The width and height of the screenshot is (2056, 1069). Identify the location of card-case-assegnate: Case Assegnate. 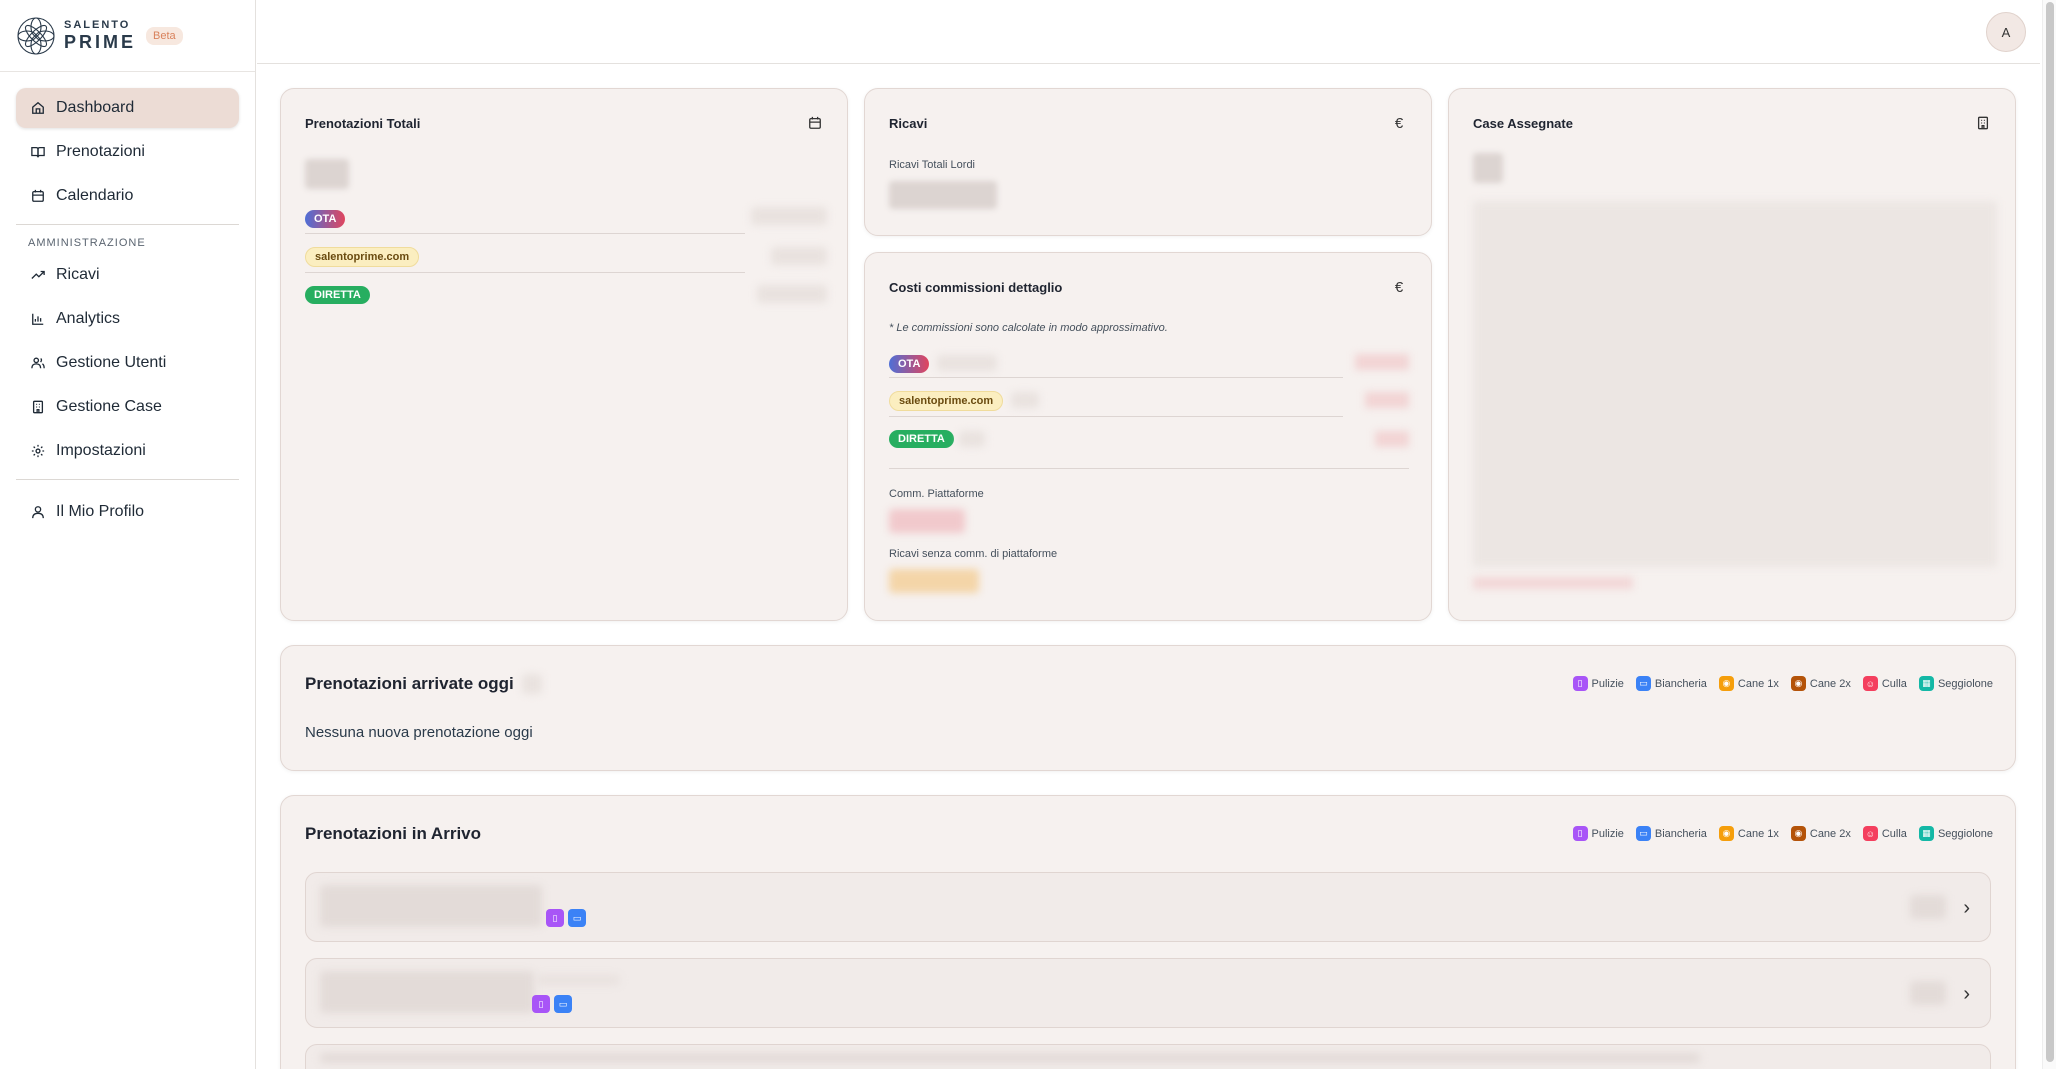
(1732, 354).